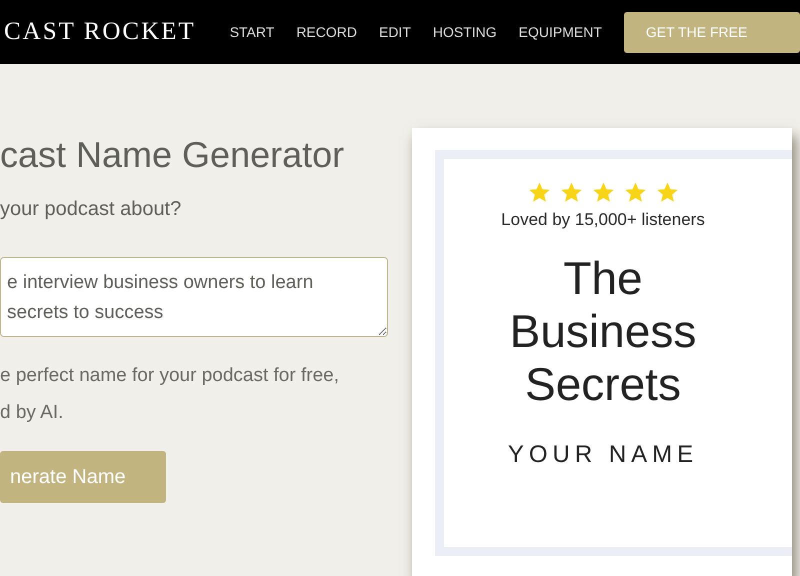  Describe the element at coordinates (252, 32) in the screenshot. I see `nav-link: START` at that location.